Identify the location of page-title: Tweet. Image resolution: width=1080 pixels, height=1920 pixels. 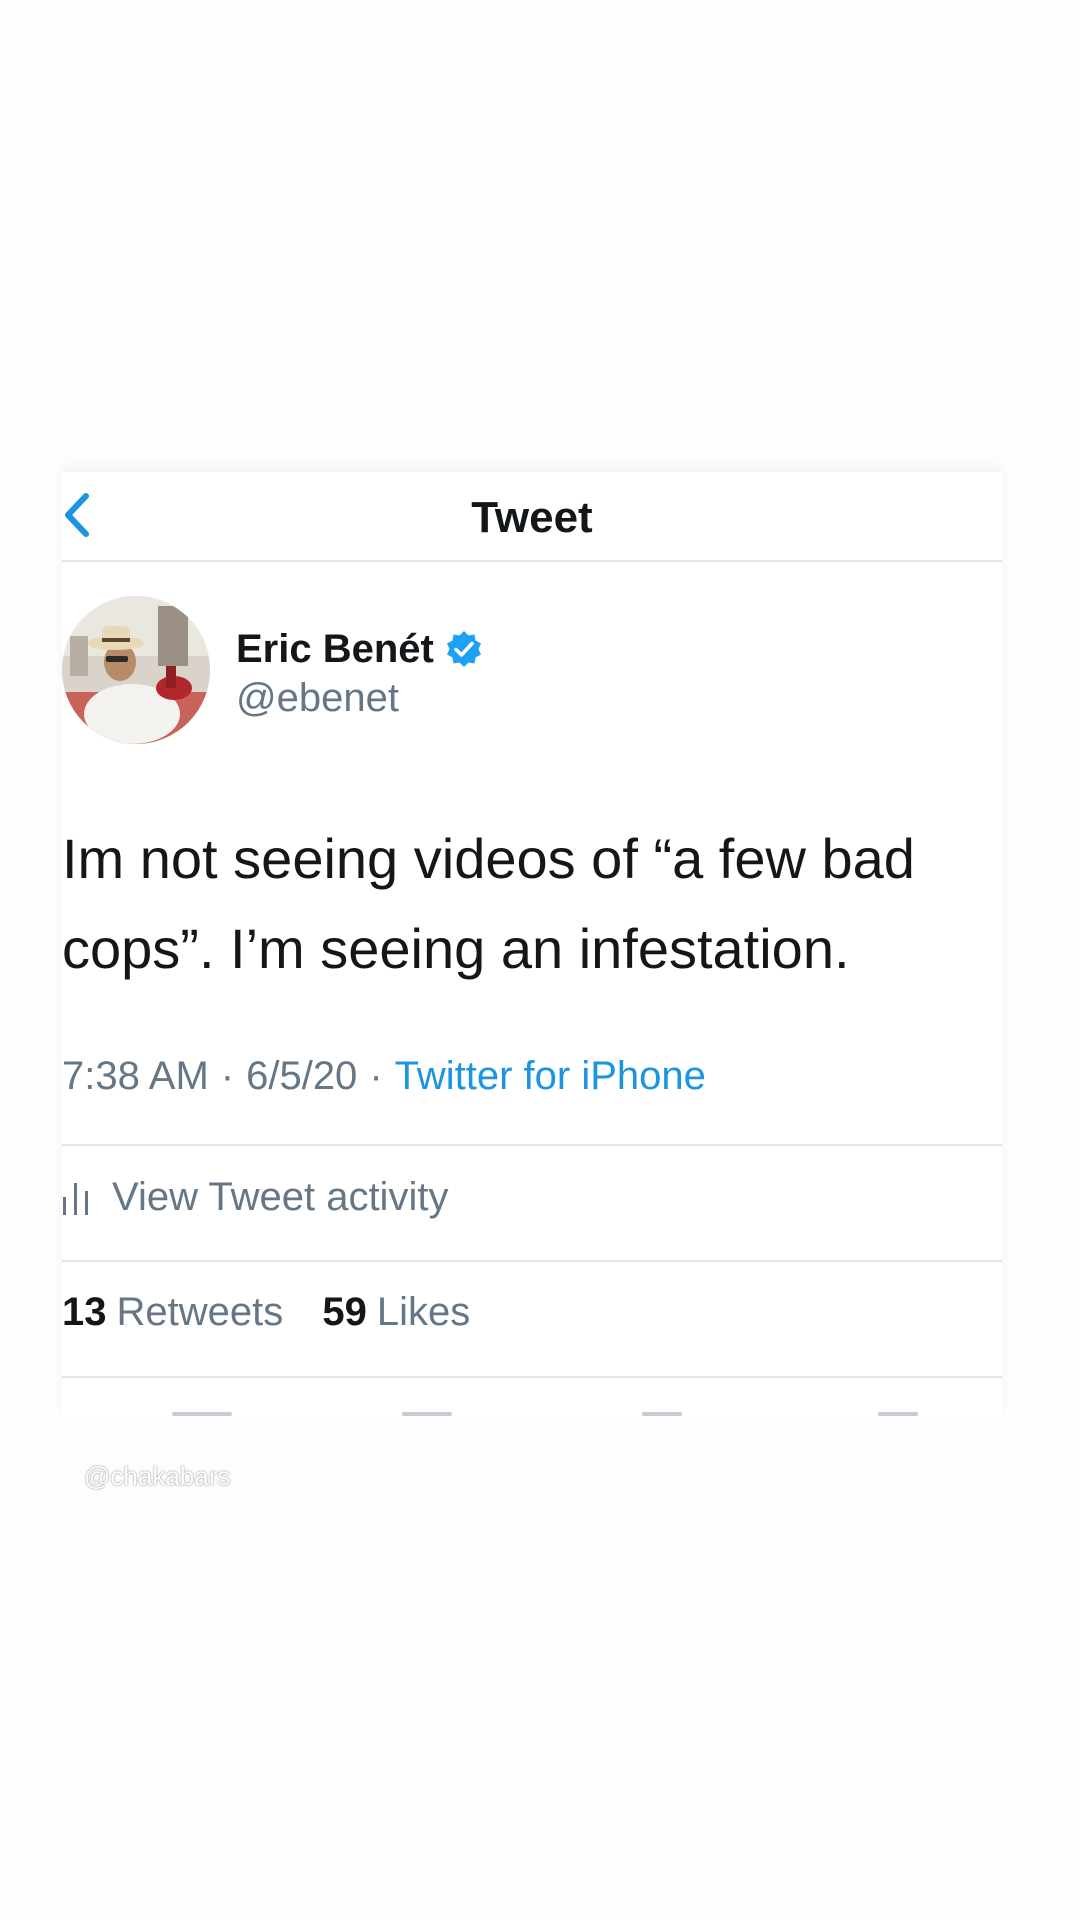
(532, 517).